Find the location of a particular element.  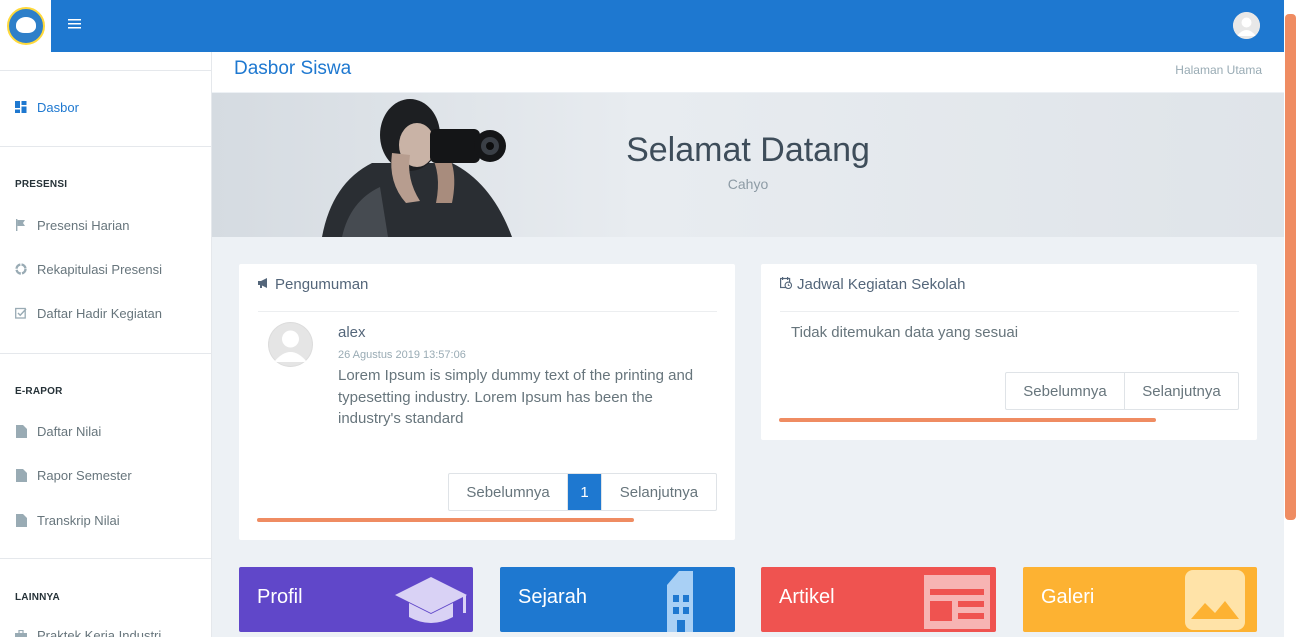

sidebar-item-label: Dasbor is located at coordinates (58, 107).